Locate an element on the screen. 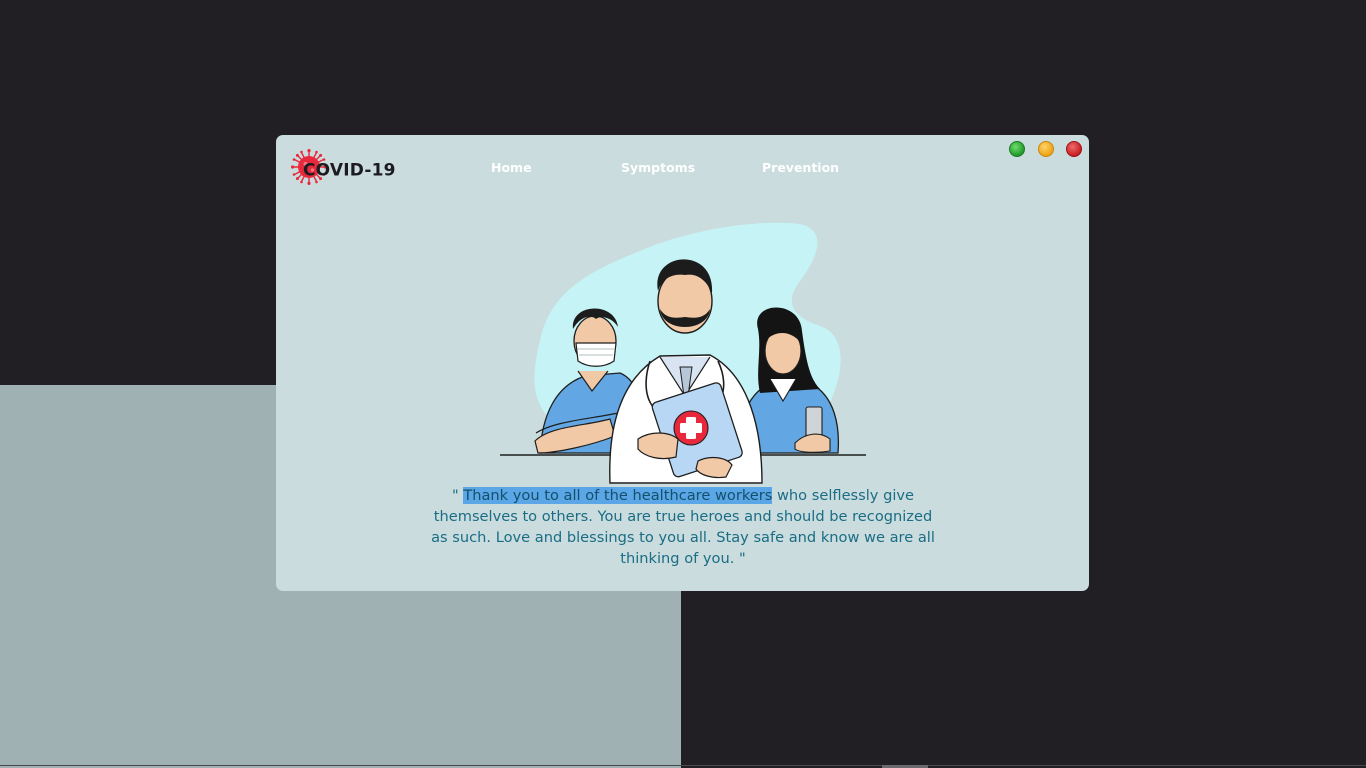 The height and width of the screenshot is (768, 1366). minimize-button is located at coordinates (1046, 149).